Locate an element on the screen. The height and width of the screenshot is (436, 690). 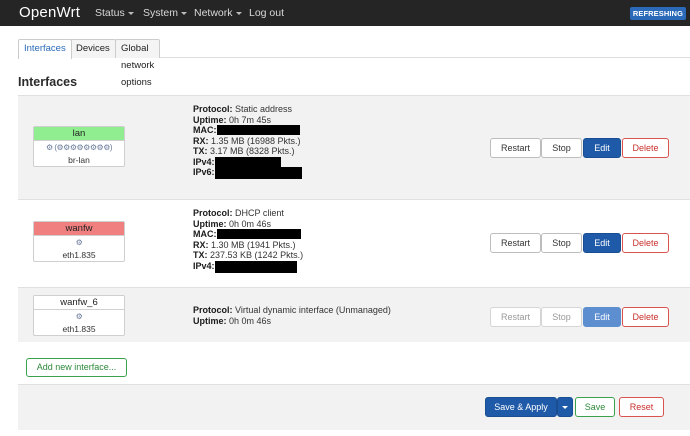
device-name: br-lan is located at coordinates (79, 160).